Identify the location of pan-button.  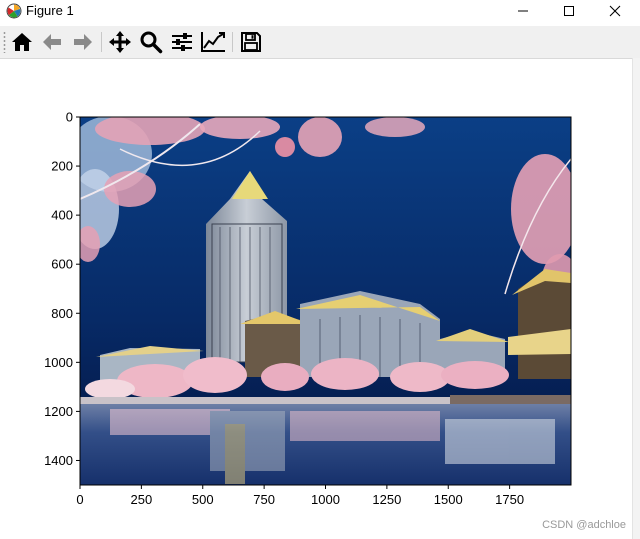
(120, 42).